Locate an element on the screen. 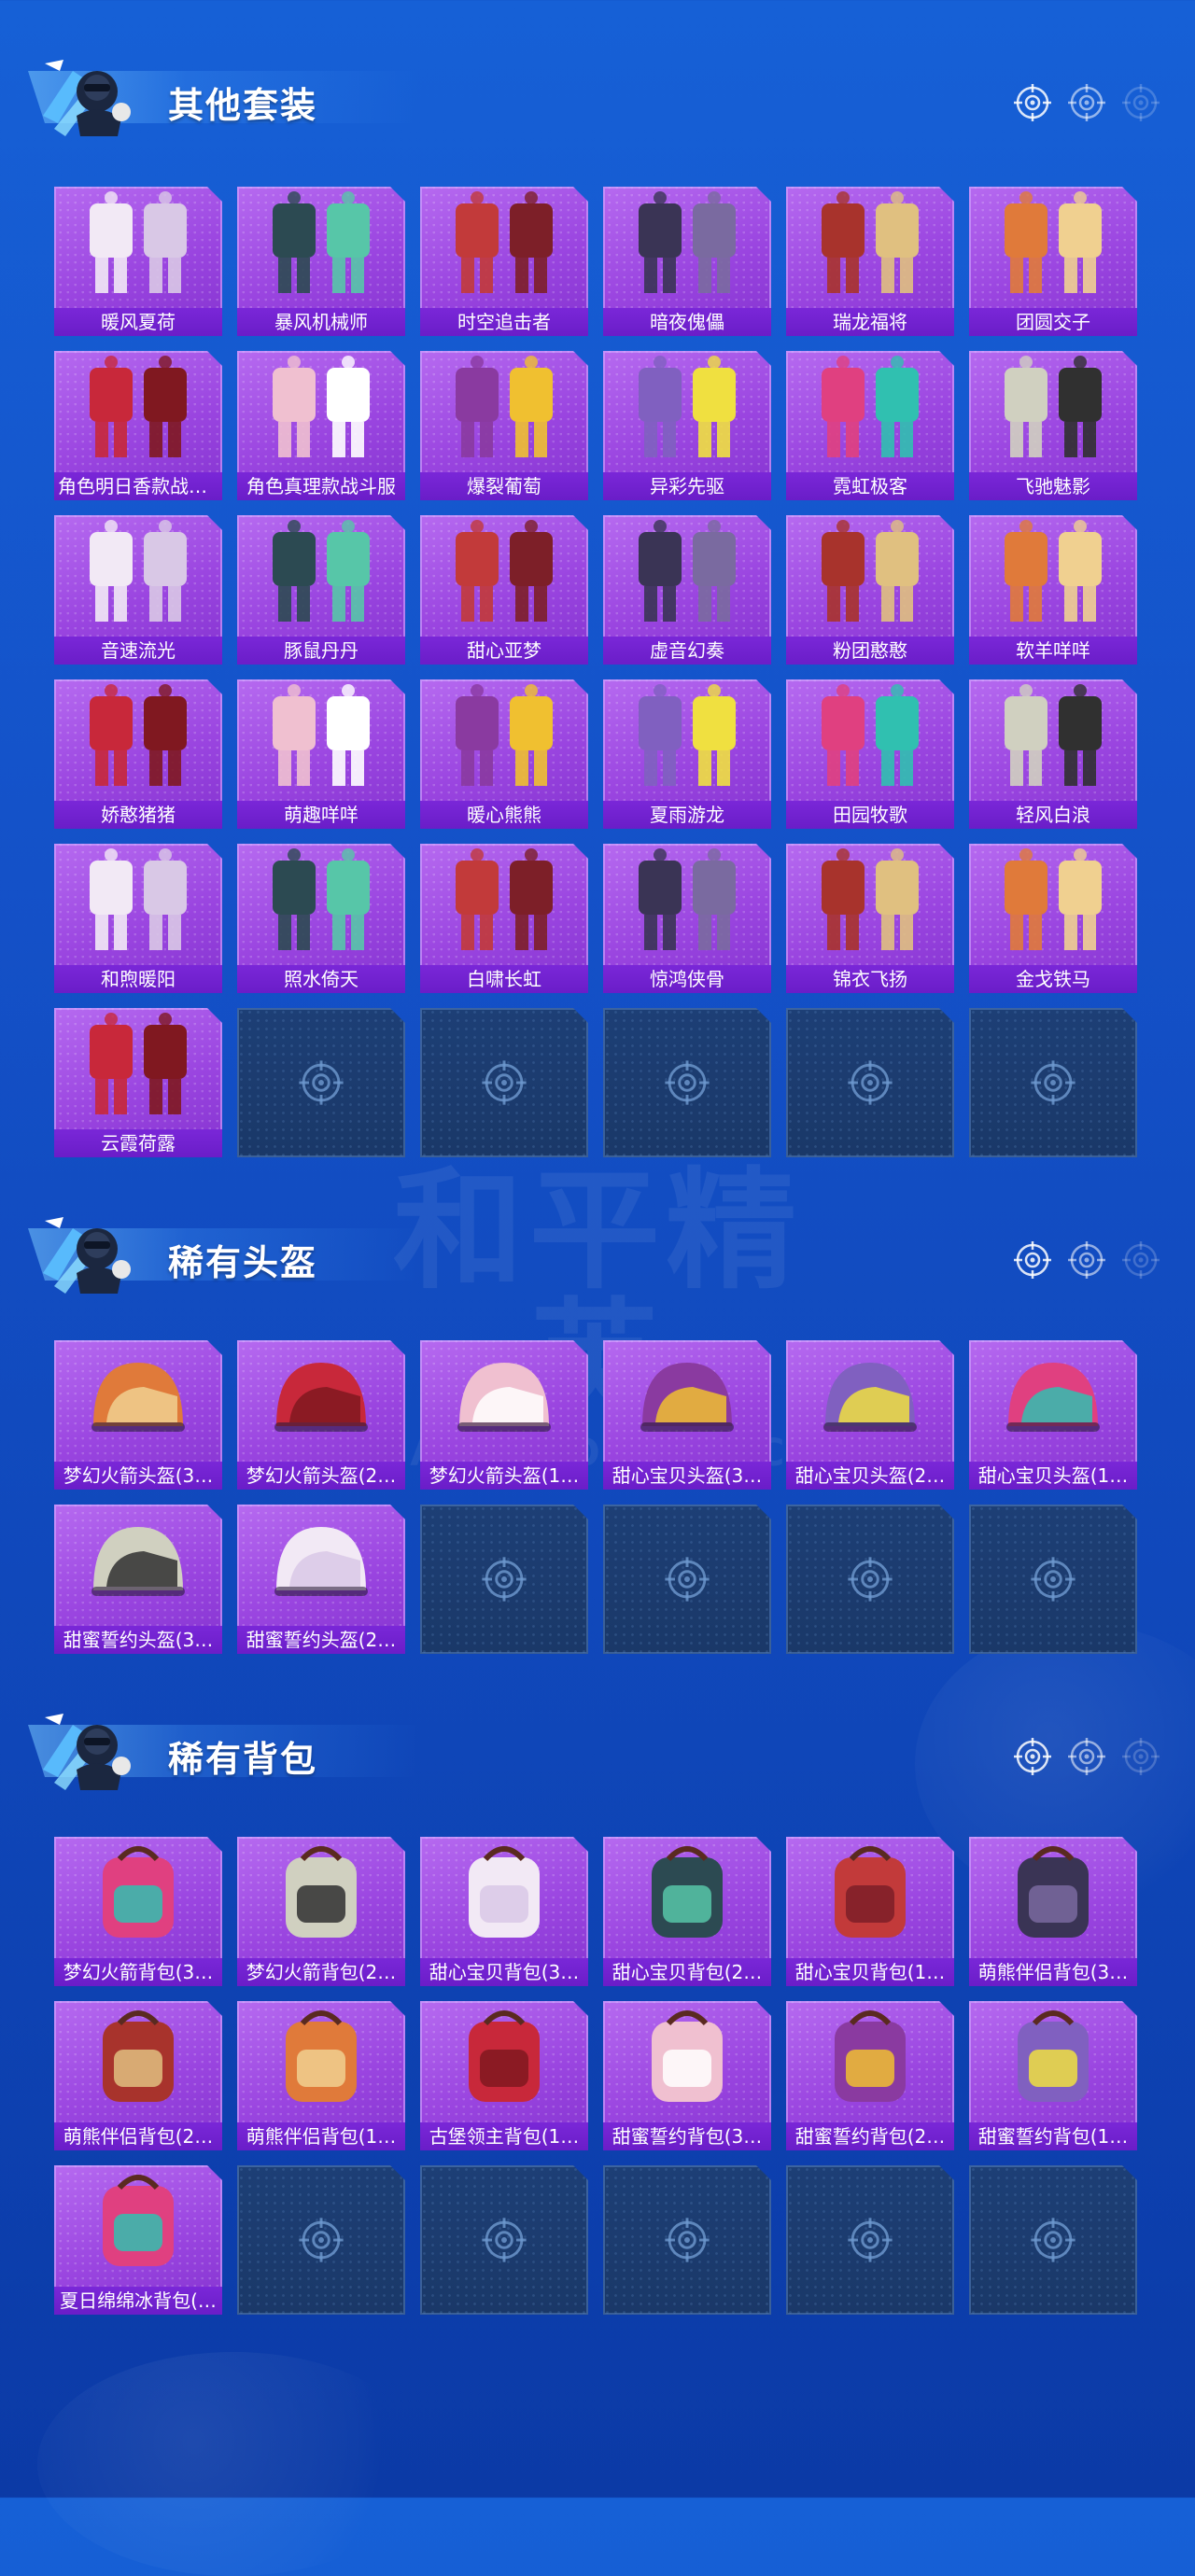 The image size is (1195, 2576). item-label: 瑞龙福将 is located at coordinates (870, 322).